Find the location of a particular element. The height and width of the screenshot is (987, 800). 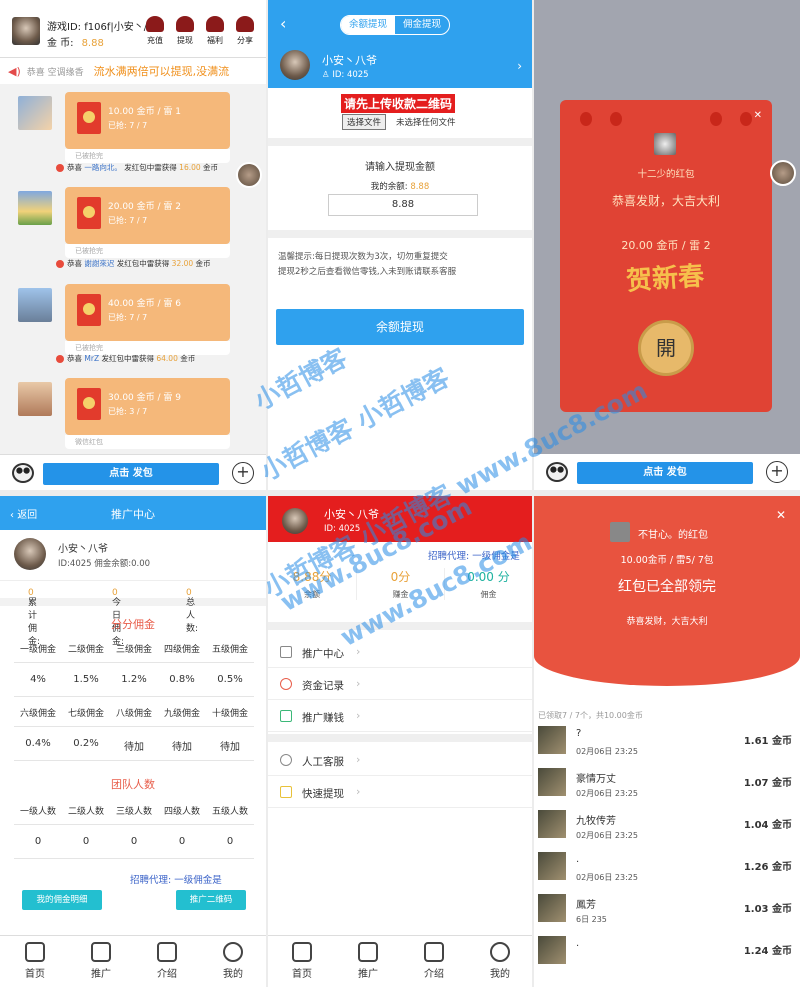

grid-value: 1.2% is located at coordinates (134, 679).